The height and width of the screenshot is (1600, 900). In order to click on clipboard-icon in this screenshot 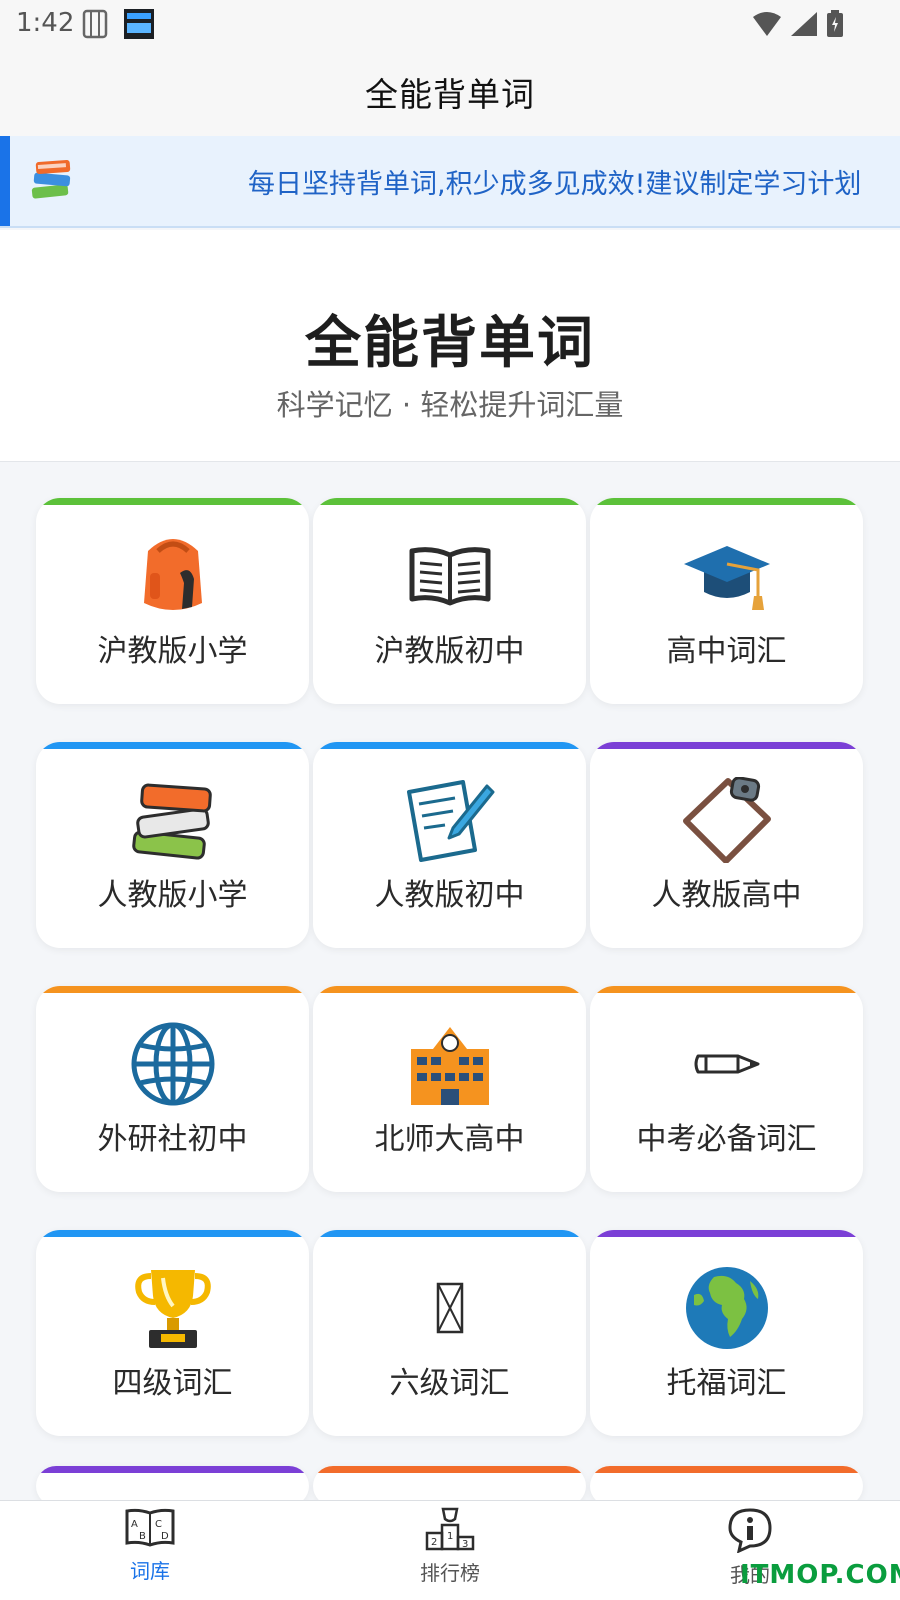, I will do `click(726, 820)`.